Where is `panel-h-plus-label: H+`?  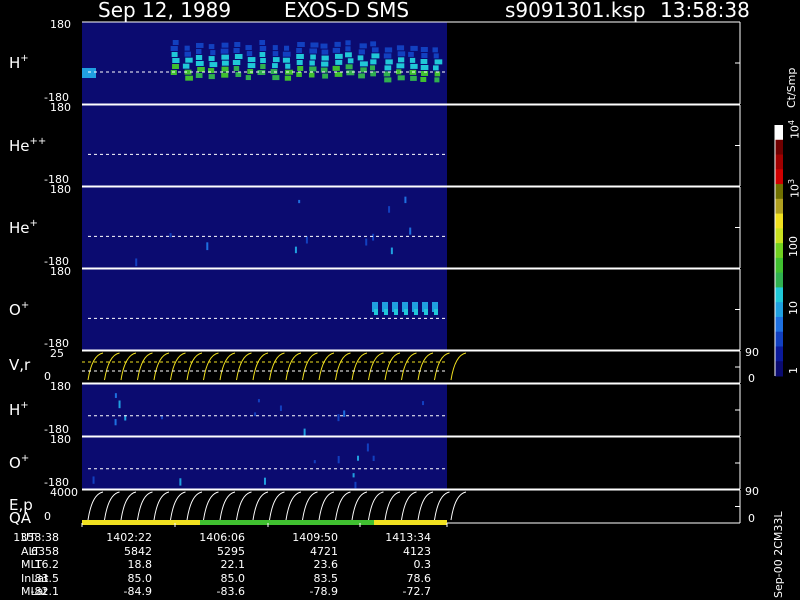
panel-h-plus-label: H+ is located at coordinates (19, 62).